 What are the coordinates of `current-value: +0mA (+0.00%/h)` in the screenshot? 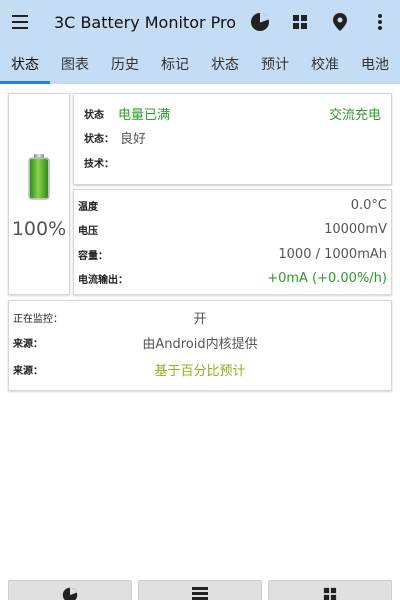 It's located at (327, 278).